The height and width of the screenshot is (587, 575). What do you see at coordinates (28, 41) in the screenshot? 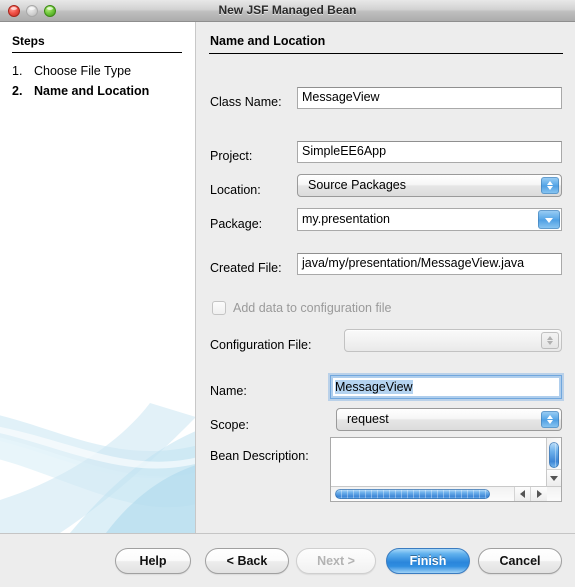
I see `steps-heading: Steps` at bounding box center [28, 41].